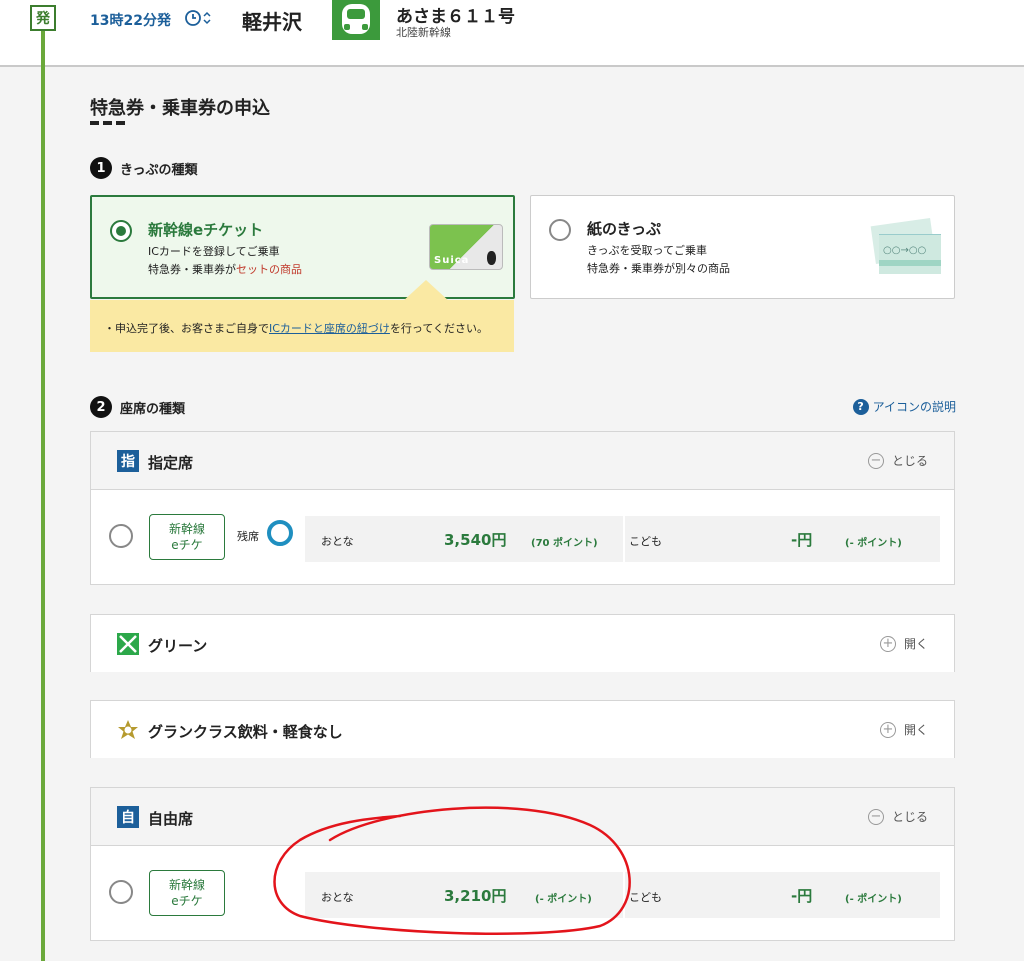 This screenshot has width=1024, height=961. I want to click on ticket-type-heading: 1 きっぷの種類, so click(143, 168).